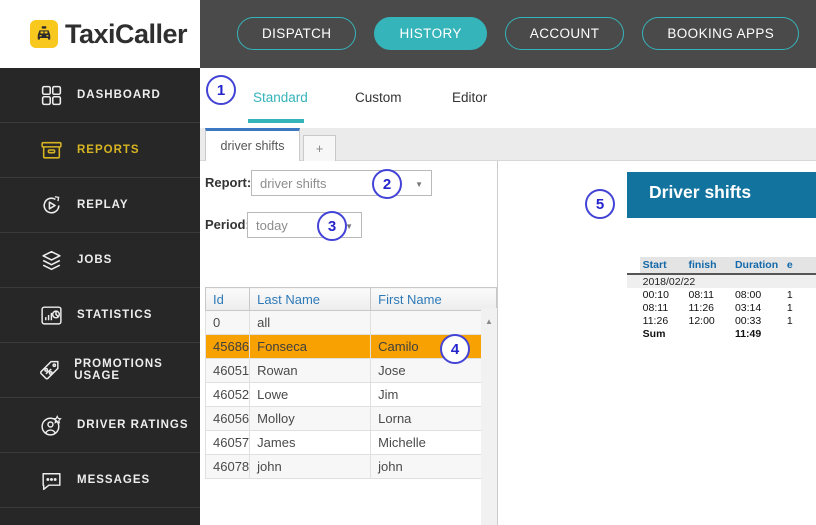 The width and height of the screenshot is (816, 525). Describe the element at coordinates (434, 442) in the screenshot. I see `cell-first-name: Michelle` at that location.